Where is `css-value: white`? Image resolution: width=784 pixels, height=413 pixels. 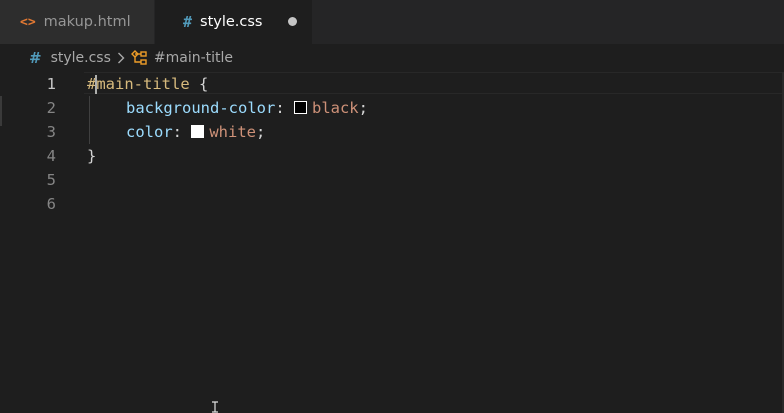
css-value: white is located at coordinates (233, 132).